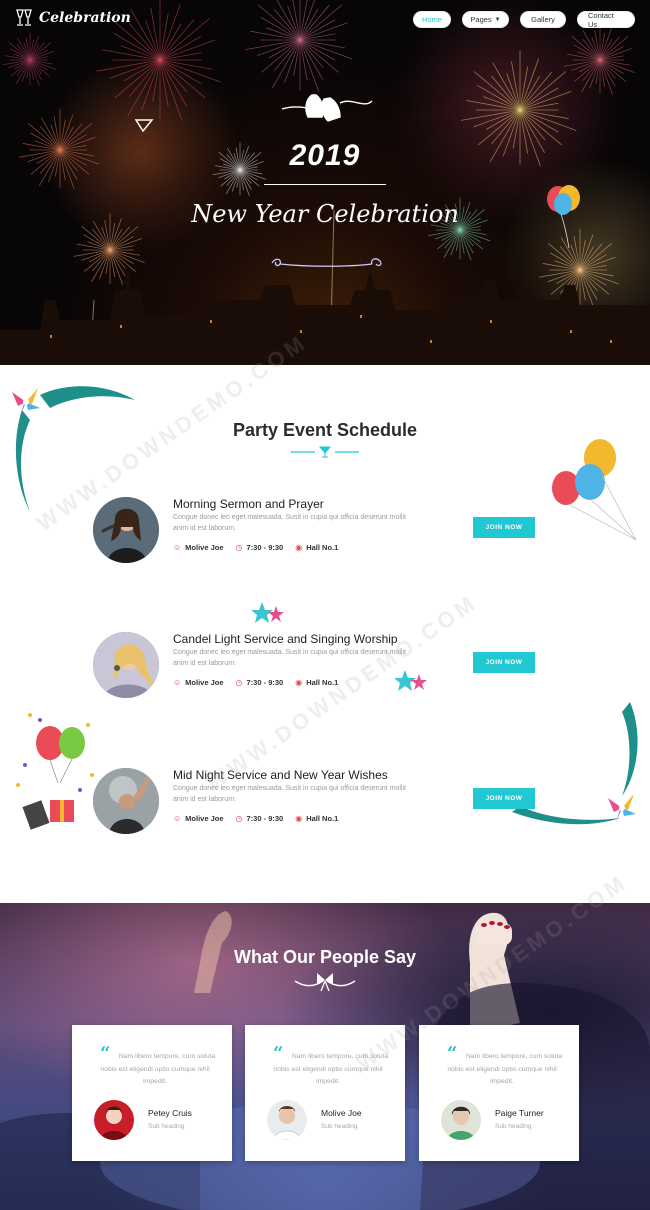  I want to click on cocktail-glass-icon, so click(325, 452).